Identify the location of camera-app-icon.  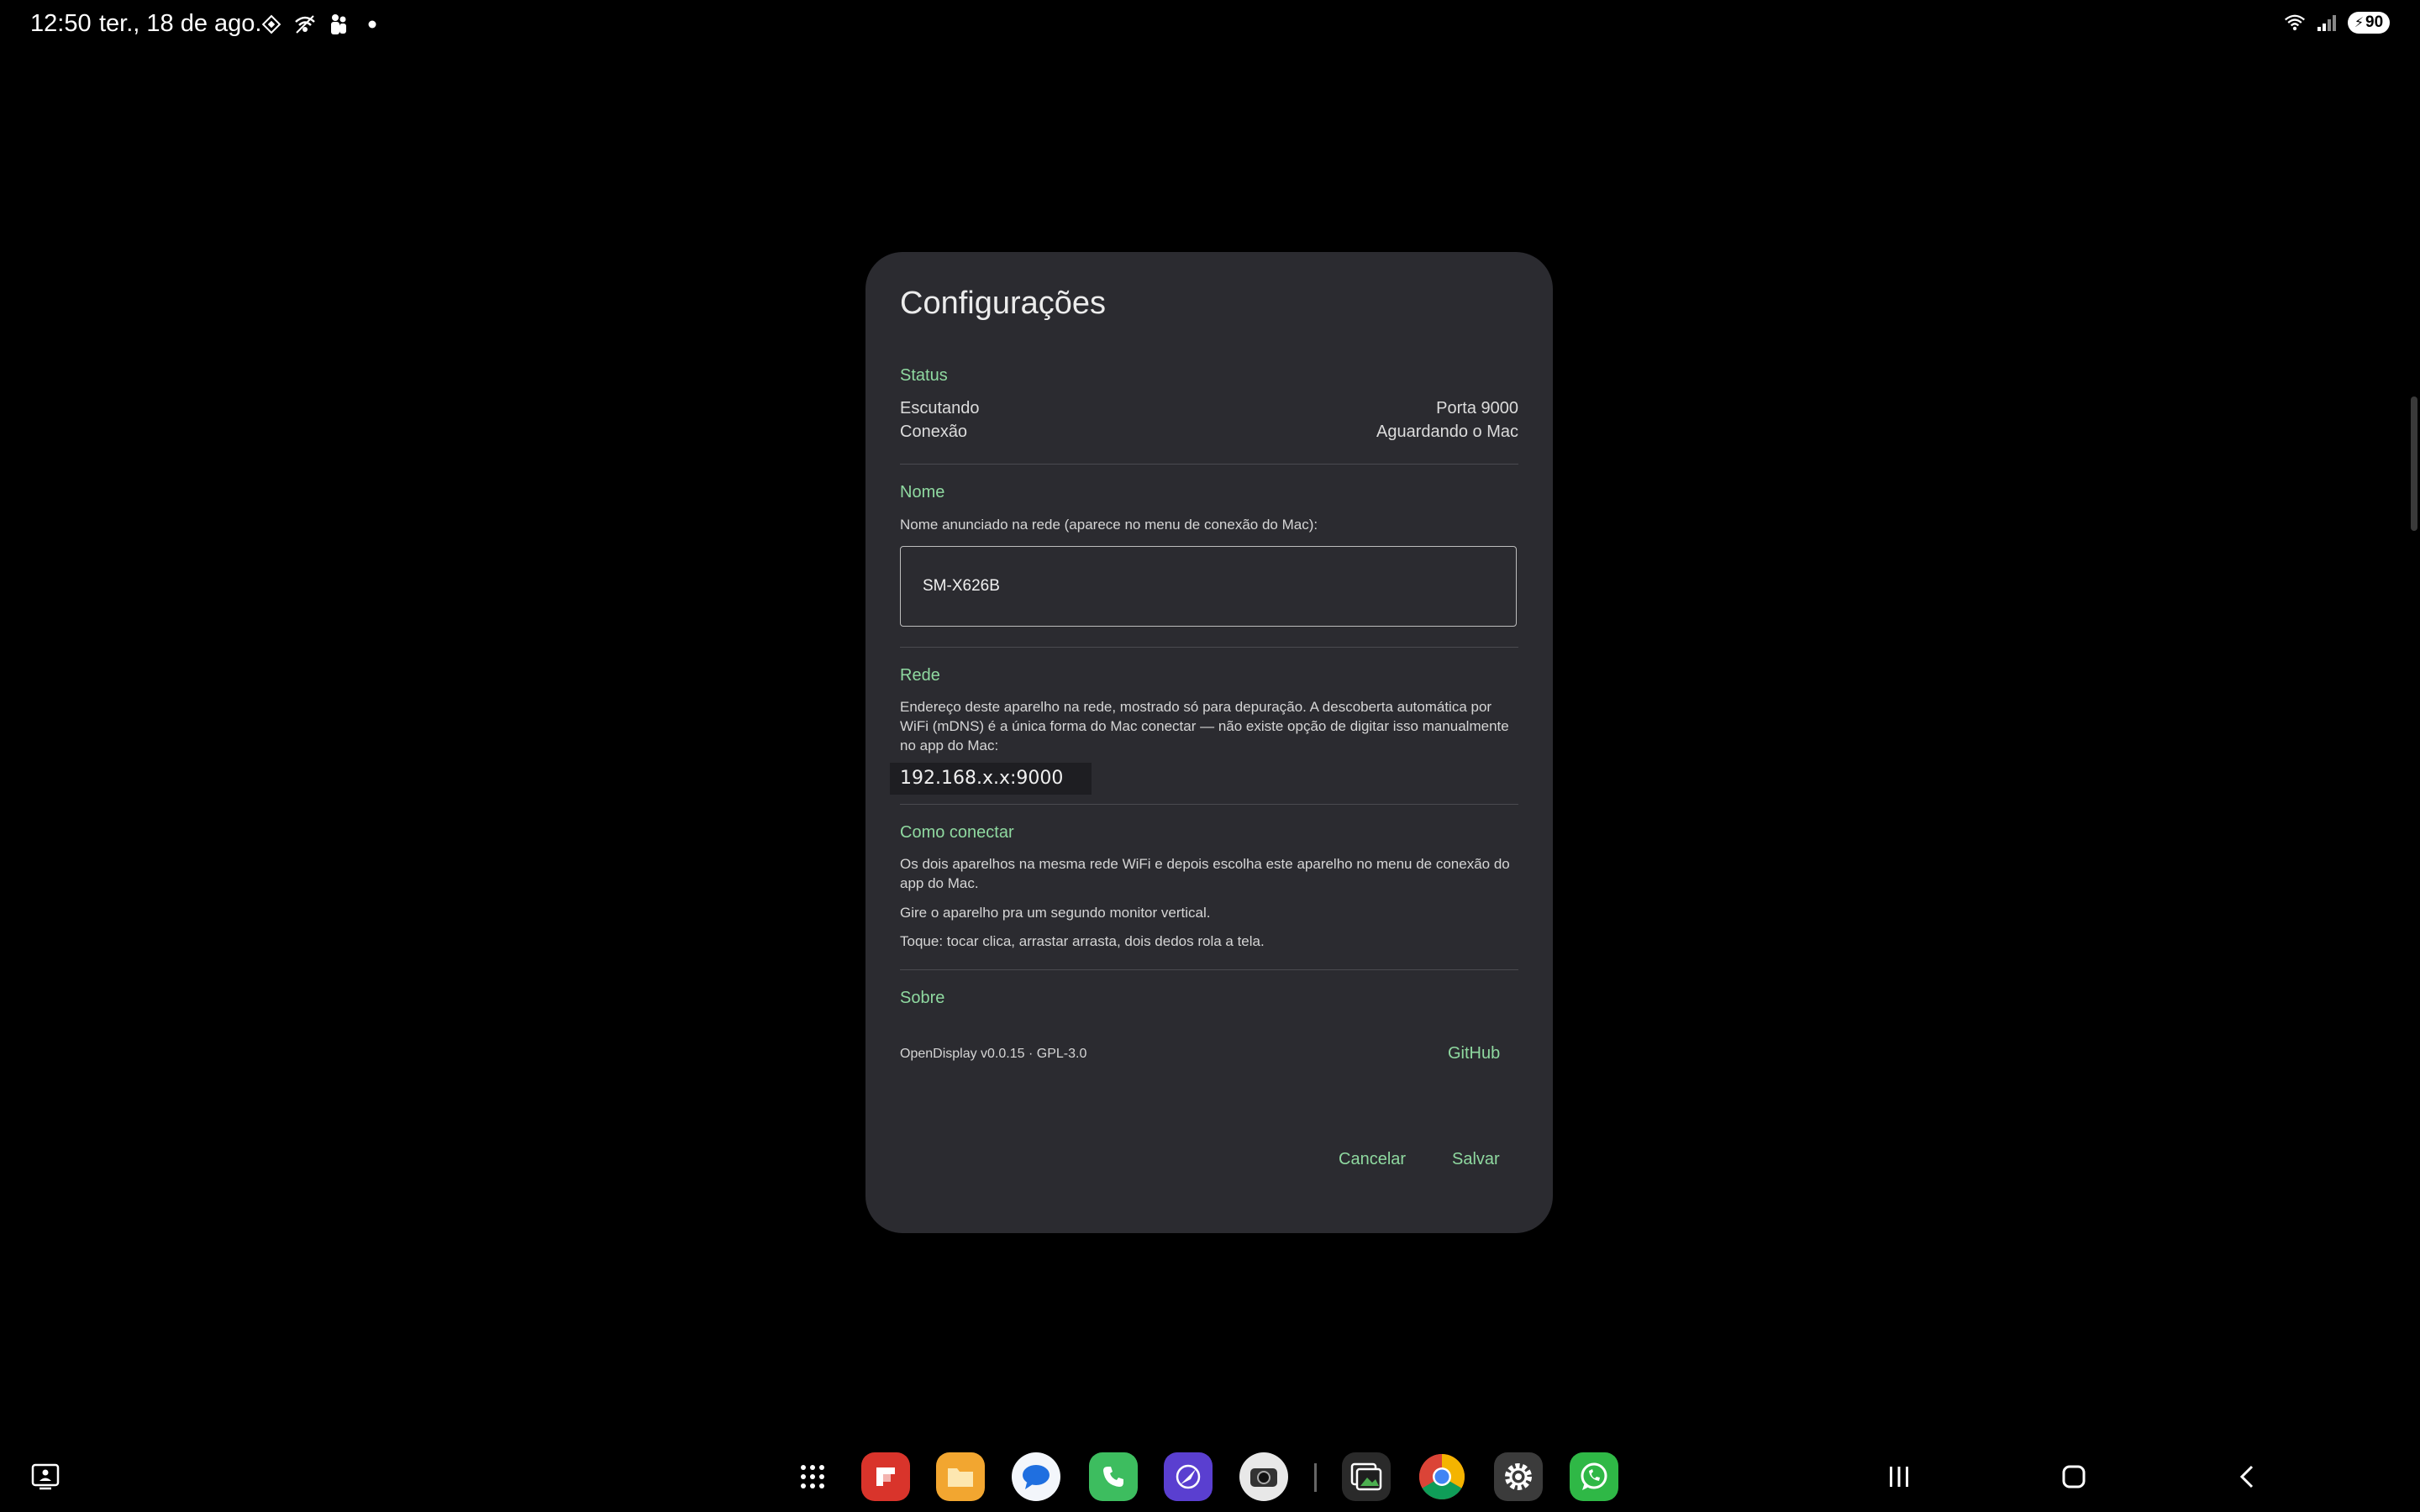
(1263, 1476).